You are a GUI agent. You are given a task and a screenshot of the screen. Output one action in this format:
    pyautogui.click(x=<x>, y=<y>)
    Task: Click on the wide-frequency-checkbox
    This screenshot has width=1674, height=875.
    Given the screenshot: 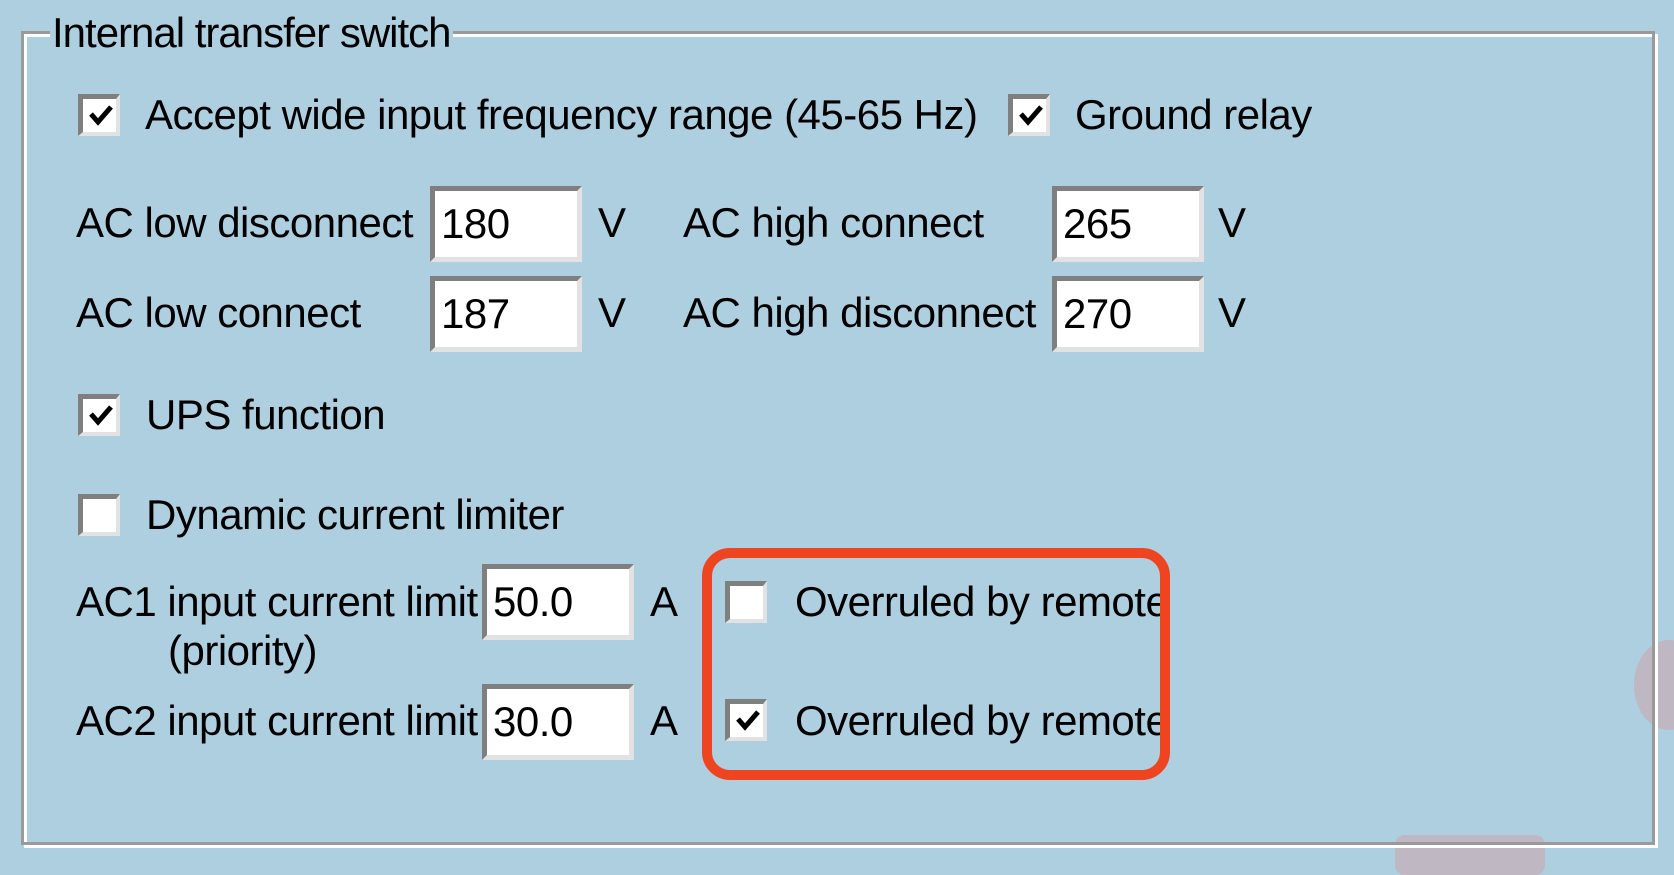 What is the action you would take?
    pyautogui.click(x=99, y=115)
    